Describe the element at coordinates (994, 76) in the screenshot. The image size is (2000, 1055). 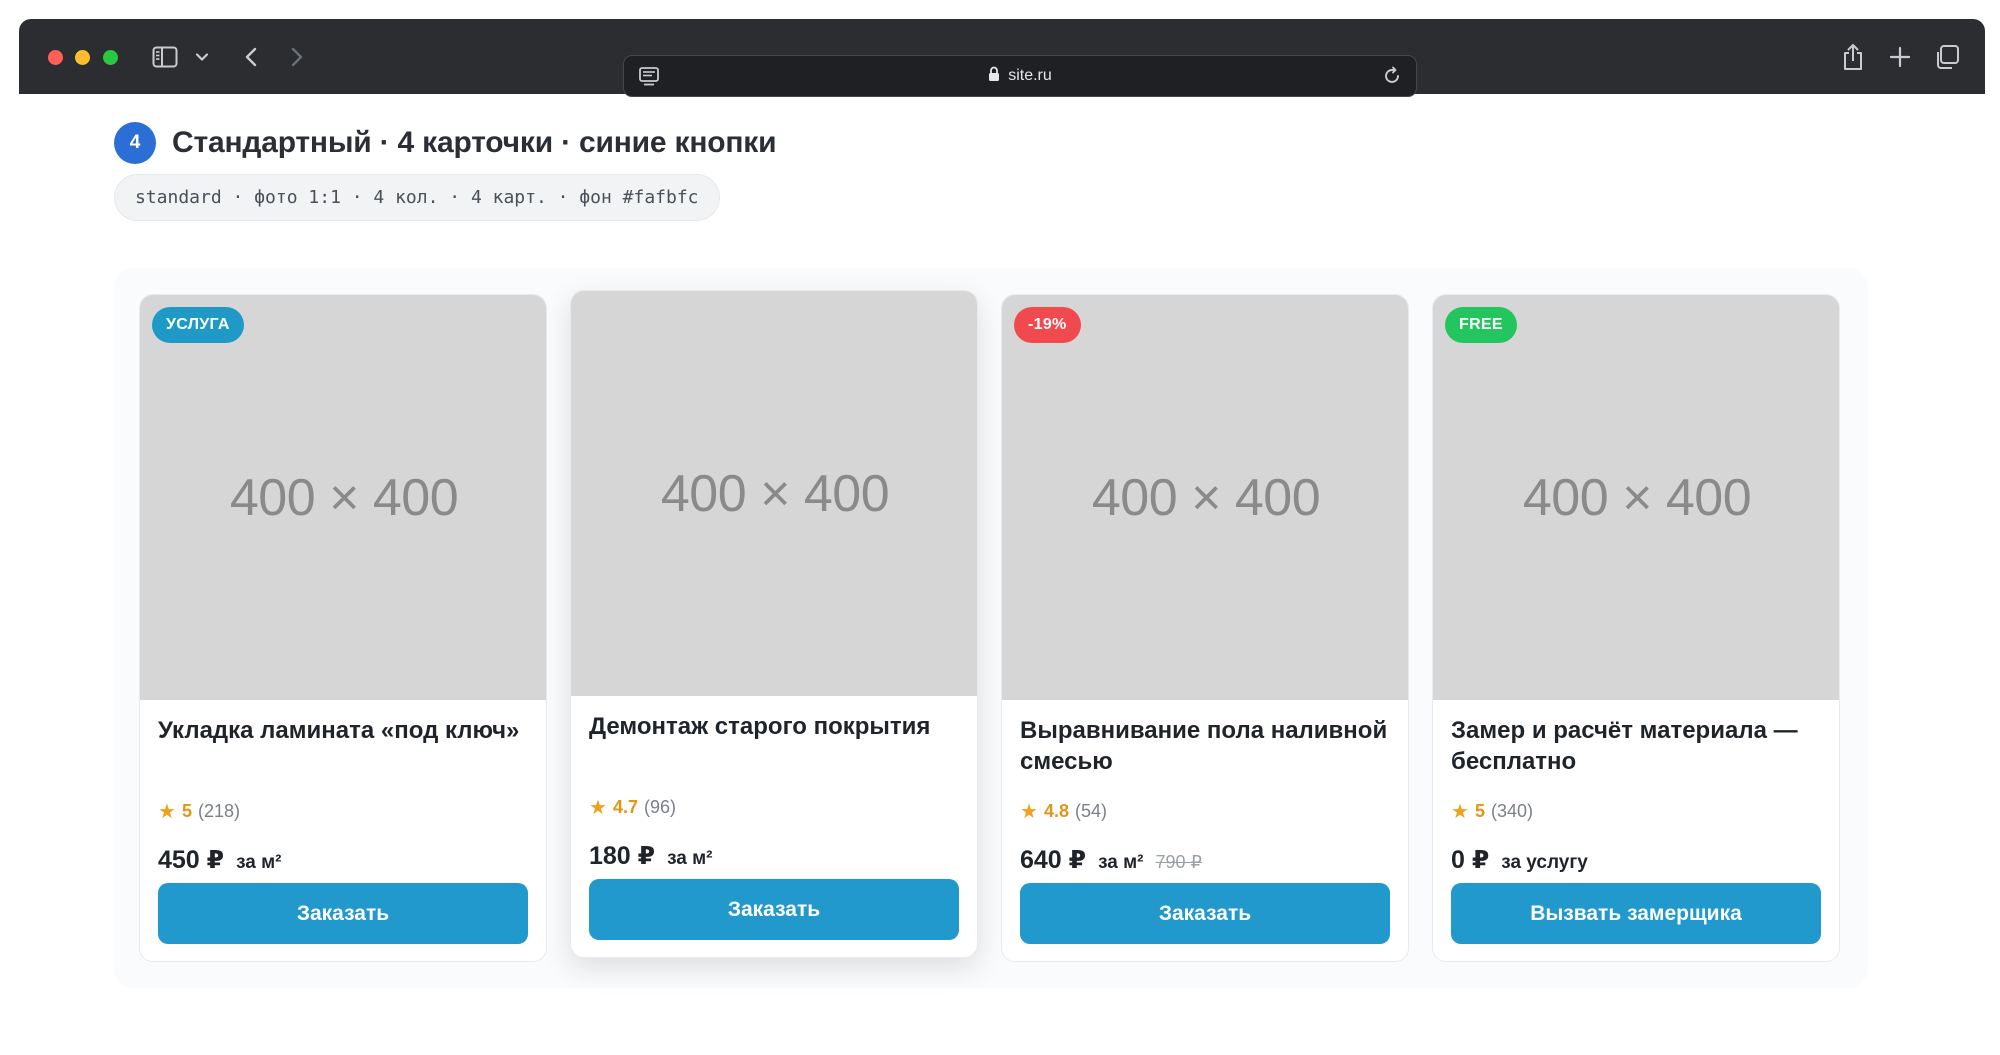
I see `lock-icon` at that location.